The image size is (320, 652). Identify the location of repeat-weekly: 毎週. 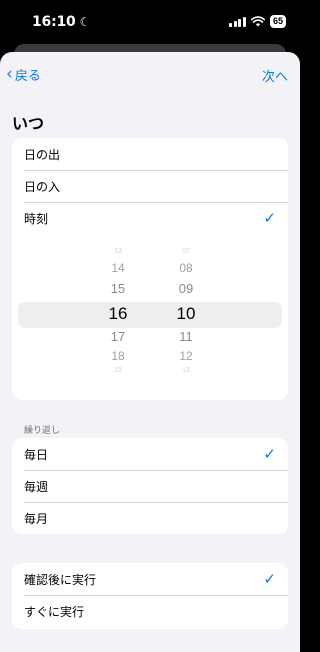
(150, 486).